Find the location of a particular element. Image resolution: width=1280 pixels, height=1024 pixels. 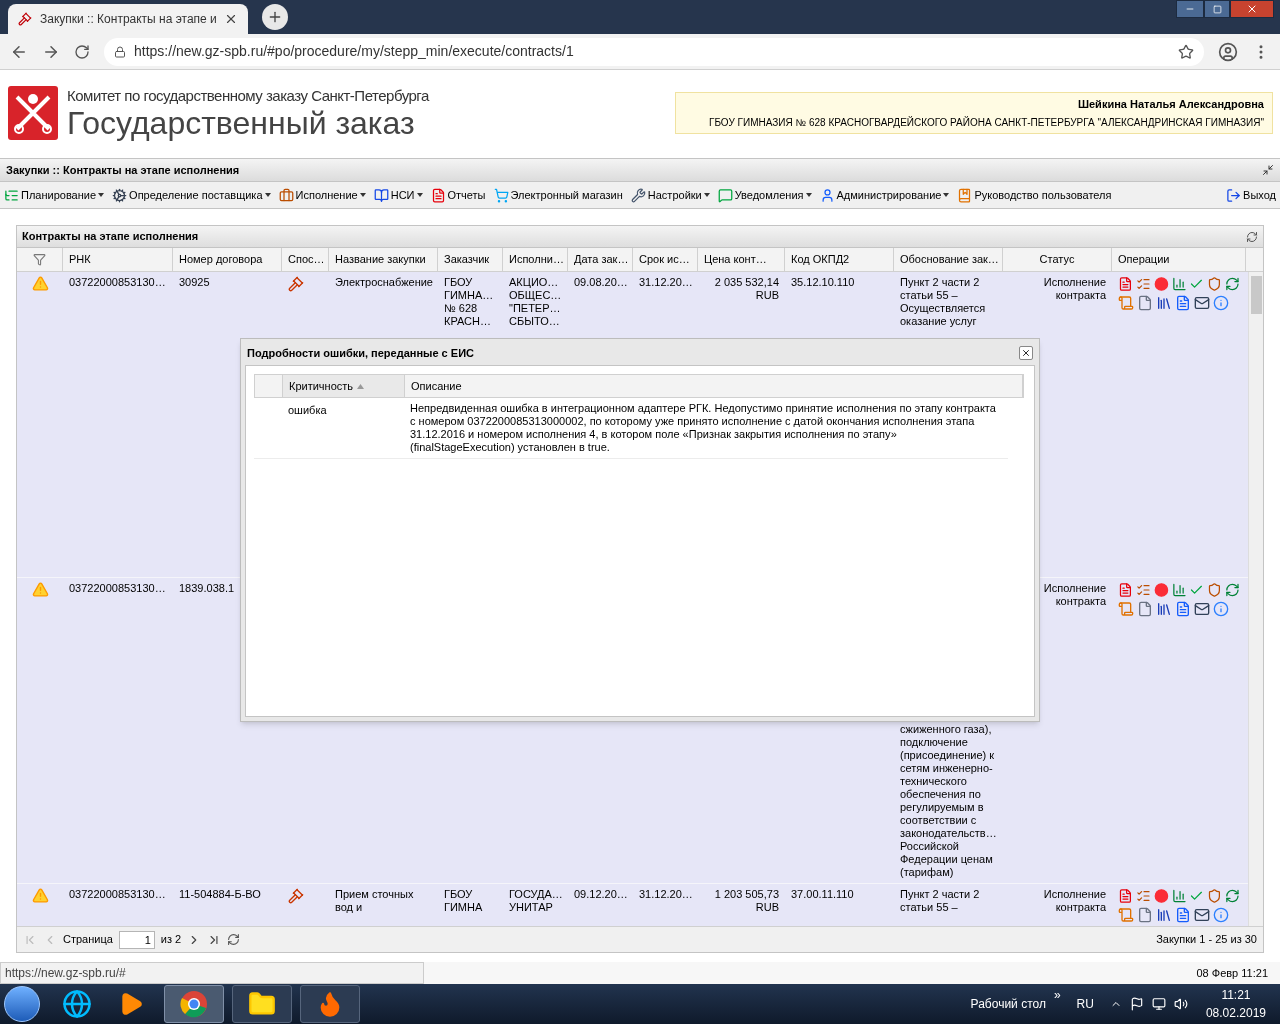

page-title: Закупки :: Контракты на этапе исполнения is located at coordinates (123, 170).